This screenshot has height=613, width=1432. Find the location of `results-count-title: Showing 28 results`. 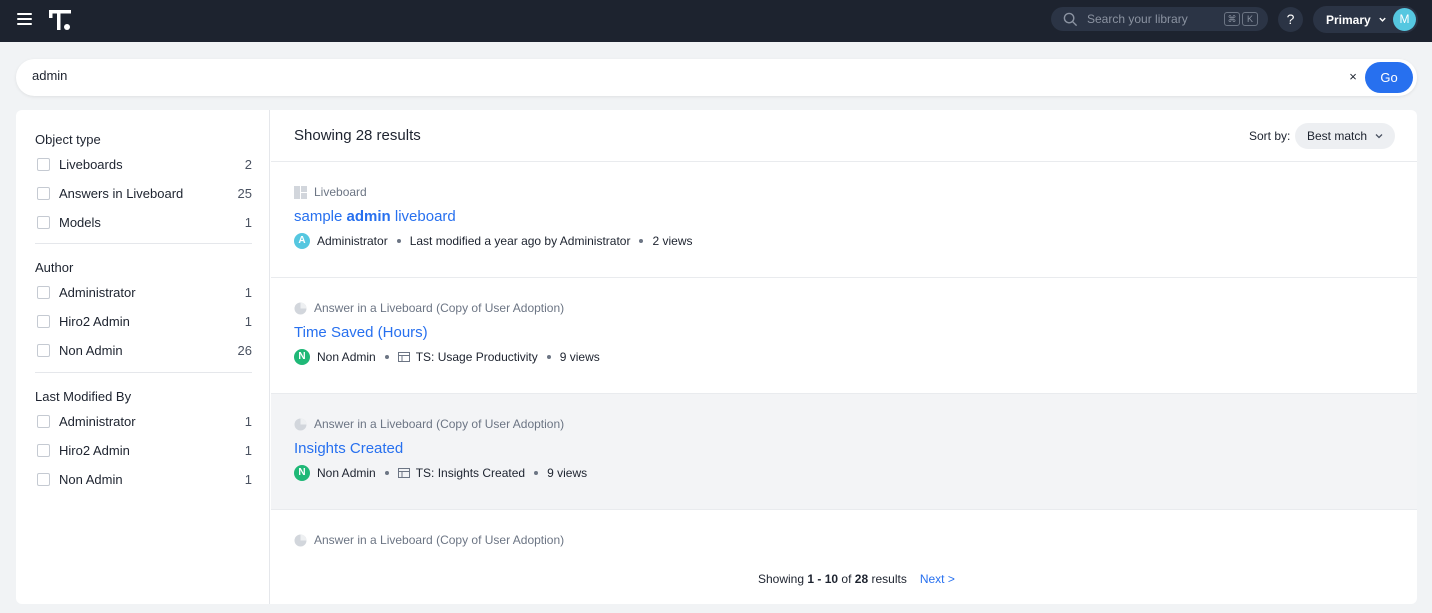

results-count-title: Showing 28 results is located at coordinates (357, 135).